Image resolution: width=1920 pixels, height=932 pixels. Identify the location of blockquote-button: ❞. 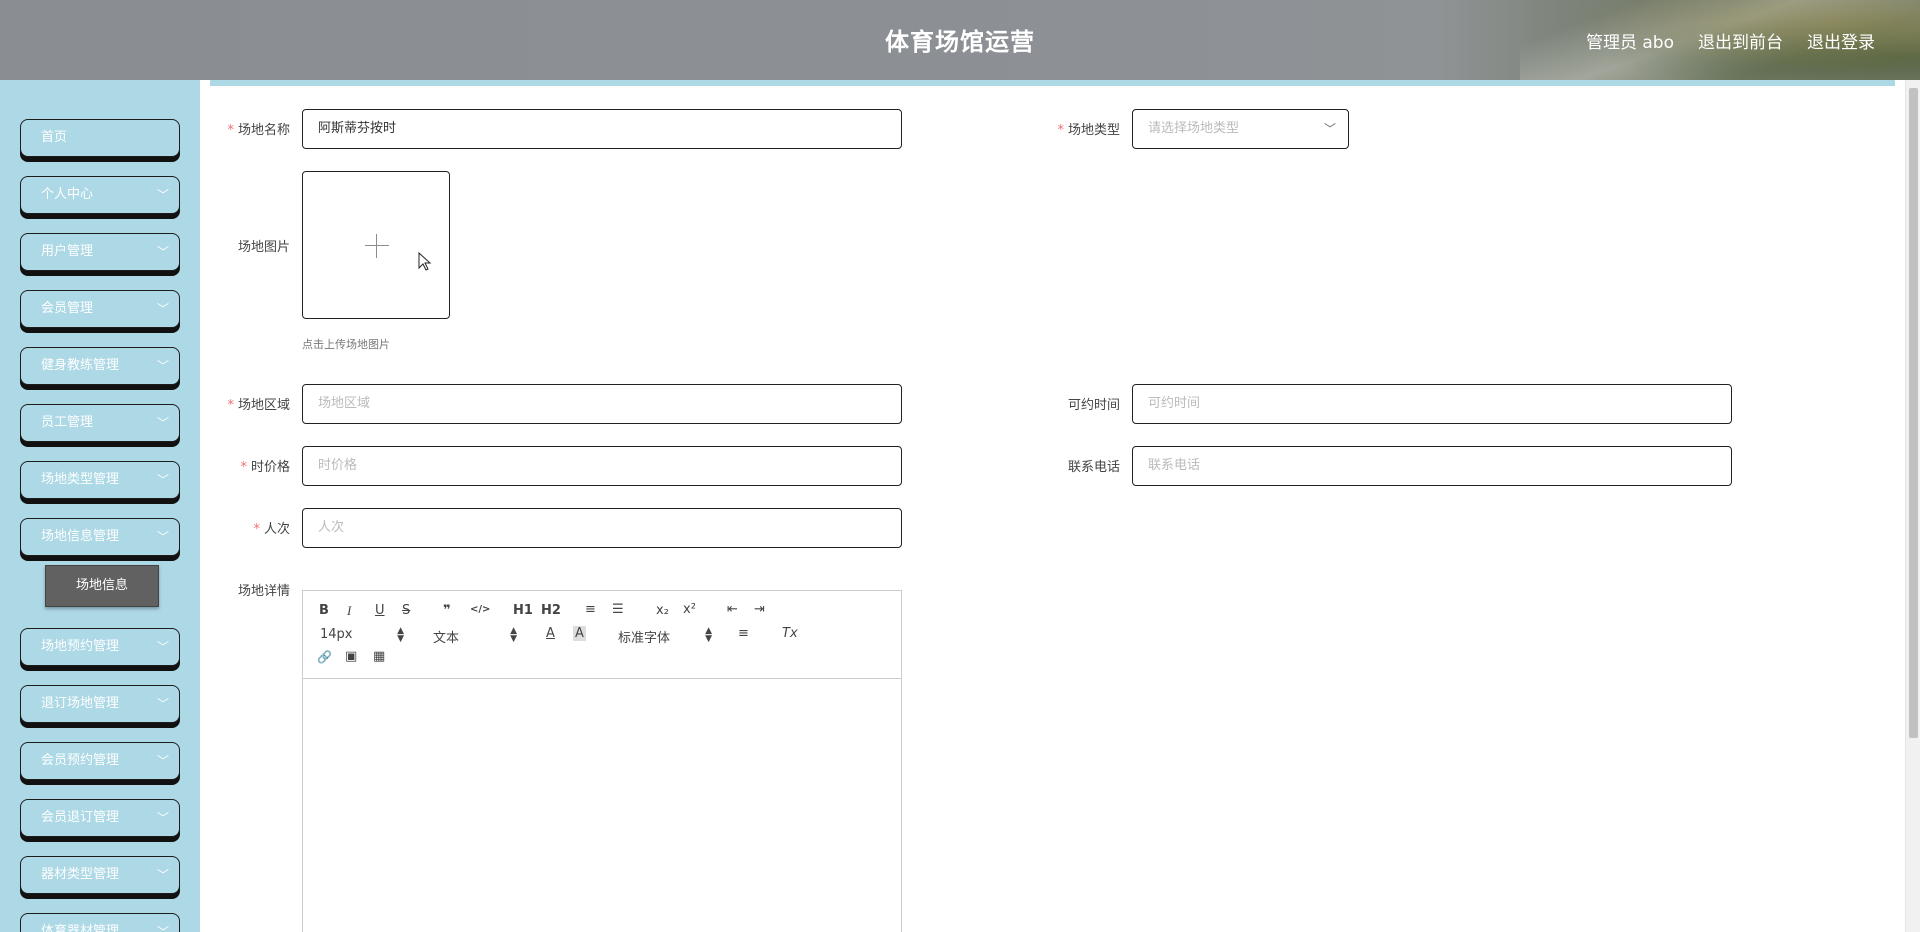
(447, 610).